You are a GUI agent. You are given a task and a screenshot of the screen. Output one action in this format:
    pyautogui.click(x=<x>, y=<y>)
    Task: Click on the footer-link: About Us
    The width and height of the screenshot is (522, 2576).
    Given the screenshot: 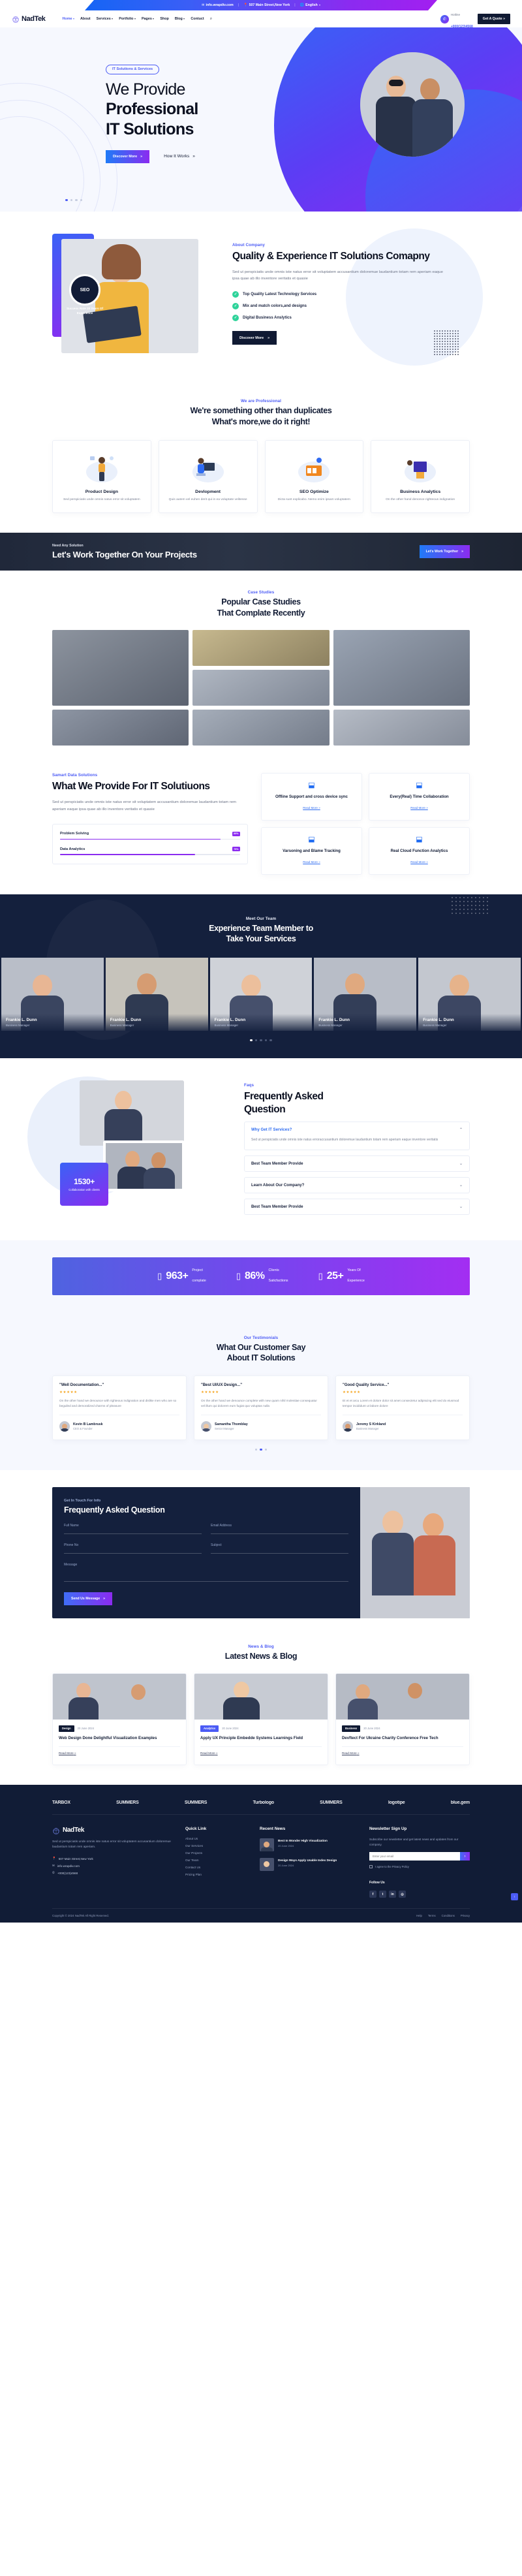 What is the action you would take?
    pyautogui.click(x=216, y=1838)
    